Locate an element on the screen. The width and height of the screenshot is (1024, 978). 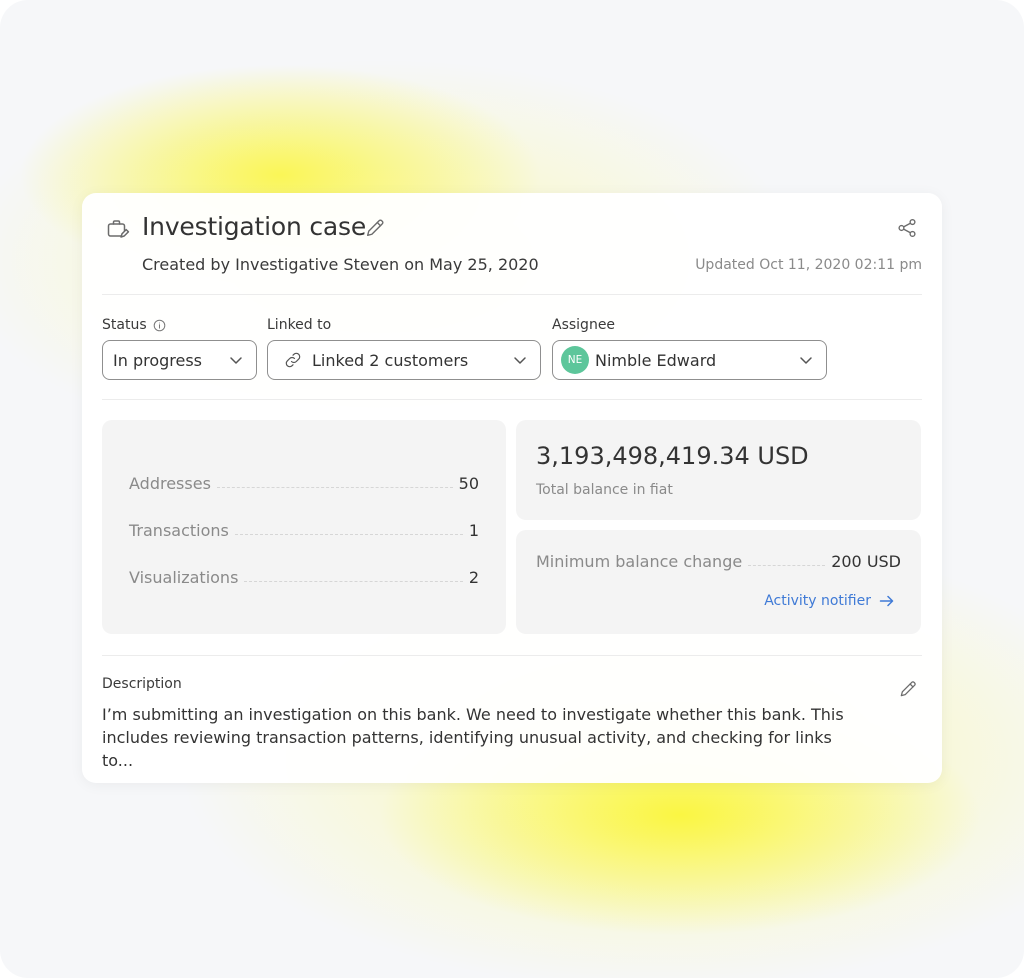
activity-notifier-link: Activity notifier is located at coordinates (829, 601).